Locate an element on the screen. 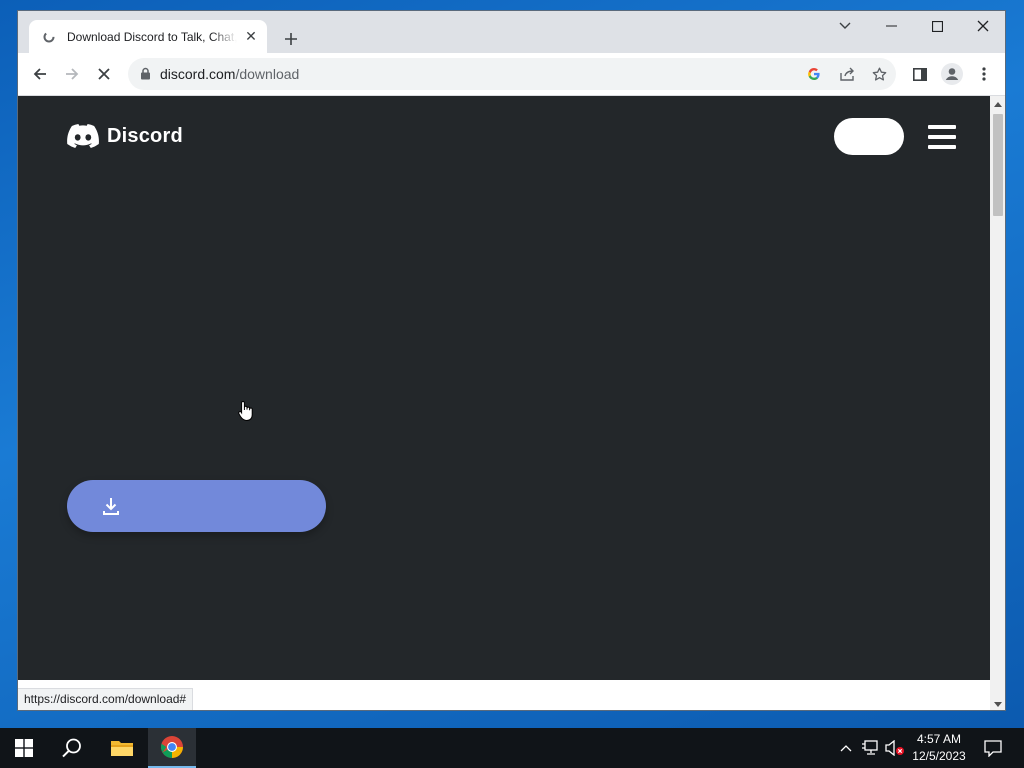  profile-button is located at coordinates (952, 74).